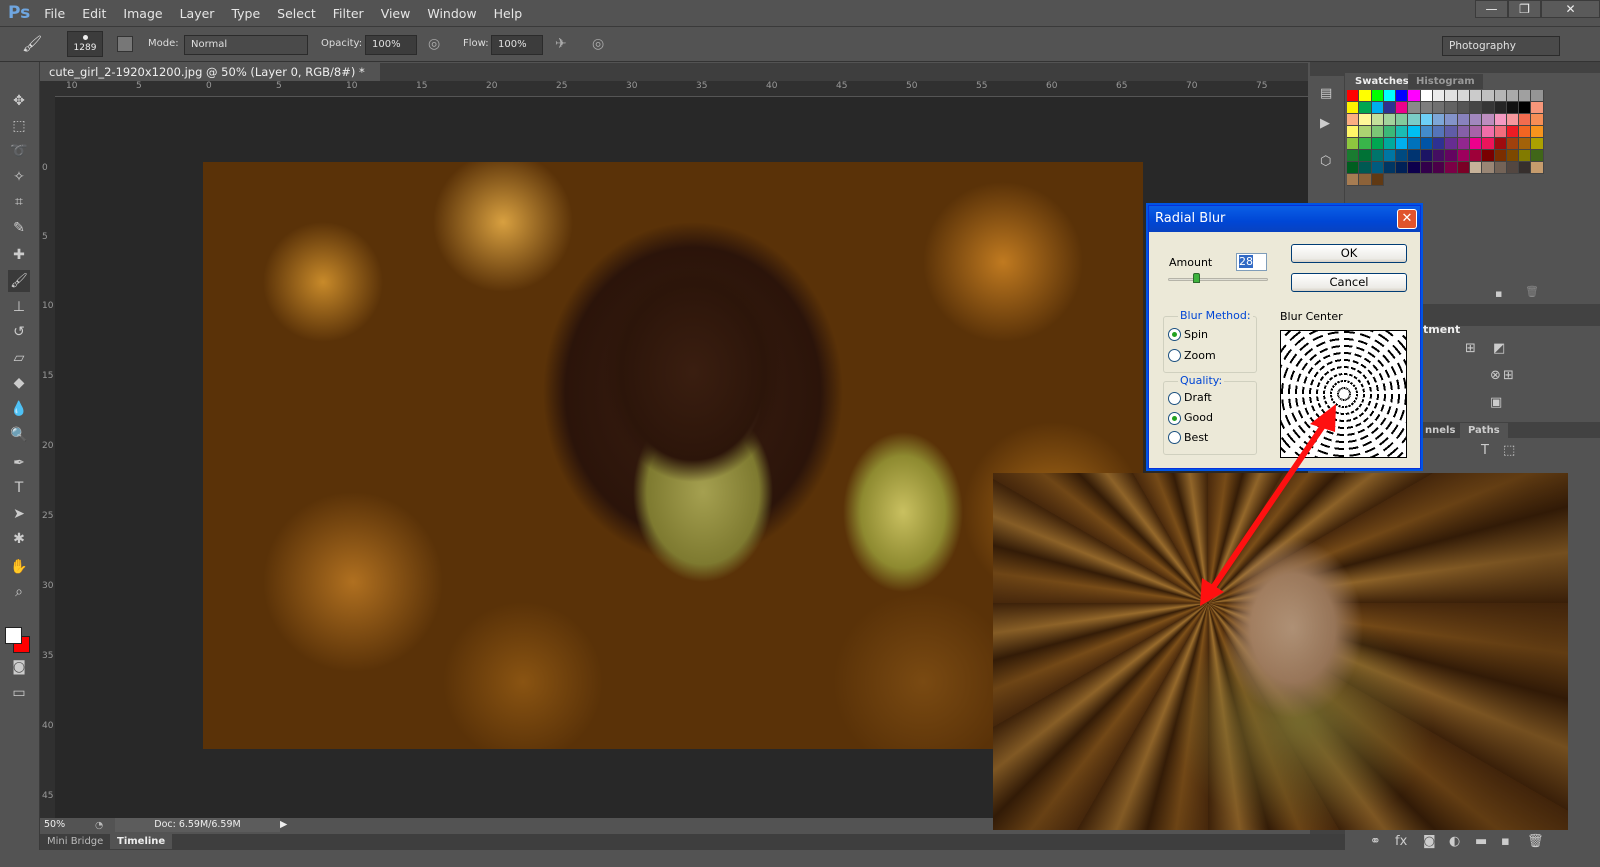 This screenshot has height=867, width=1600. I want to click on proof-icon: ◔, so click(99, 826).